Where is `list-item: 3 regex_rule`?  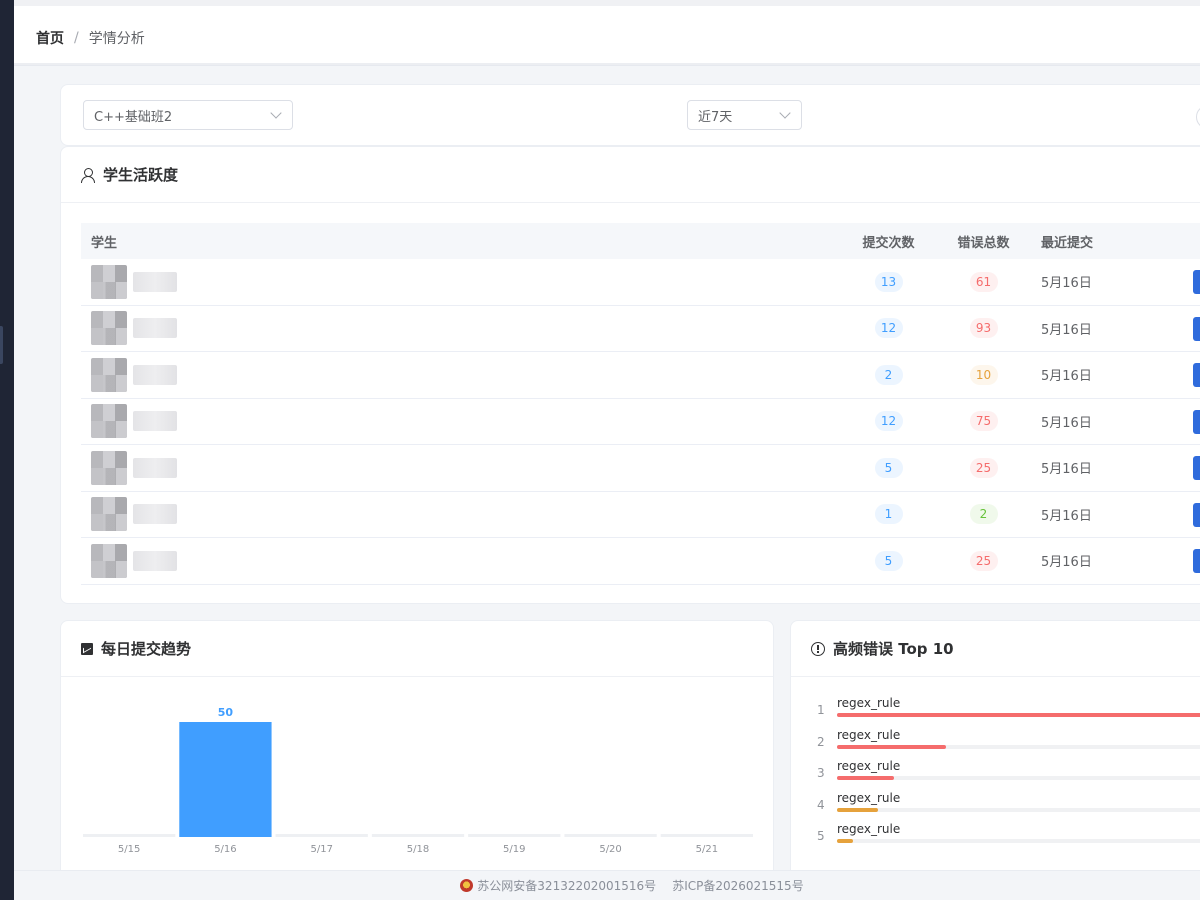 list-item: 3 regex_rule is located at coordinates (1008, 774).